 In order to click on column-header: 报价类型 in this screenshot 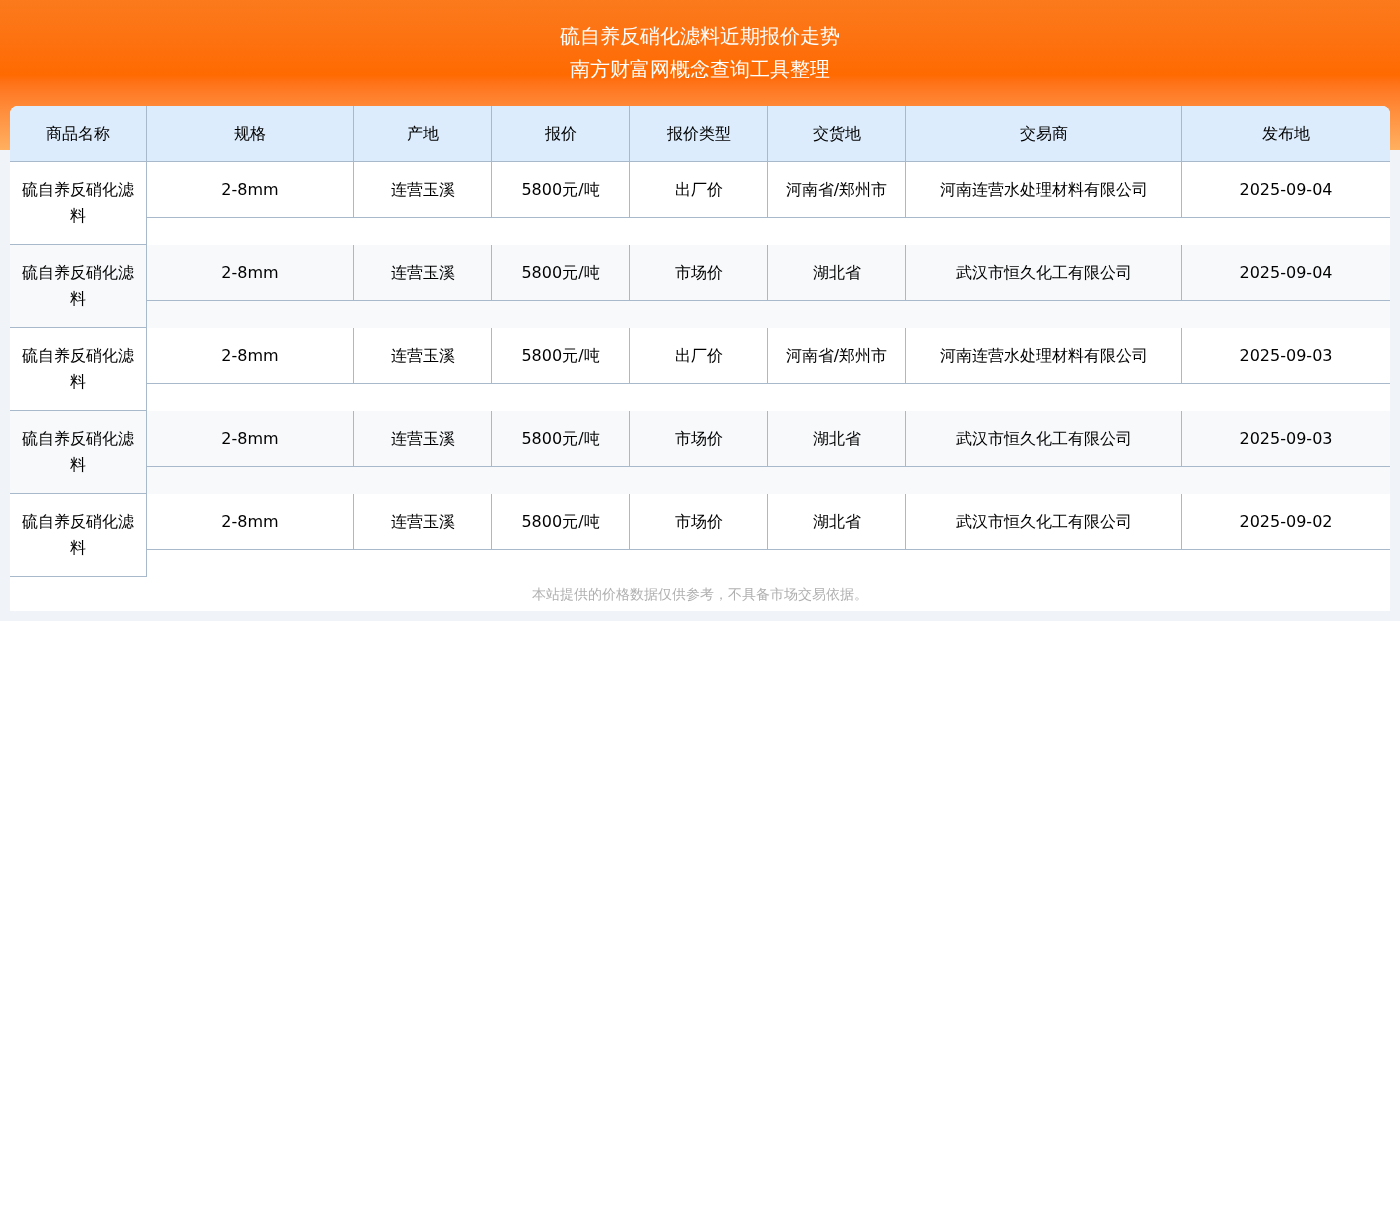, I will do `click(699, 133)`.